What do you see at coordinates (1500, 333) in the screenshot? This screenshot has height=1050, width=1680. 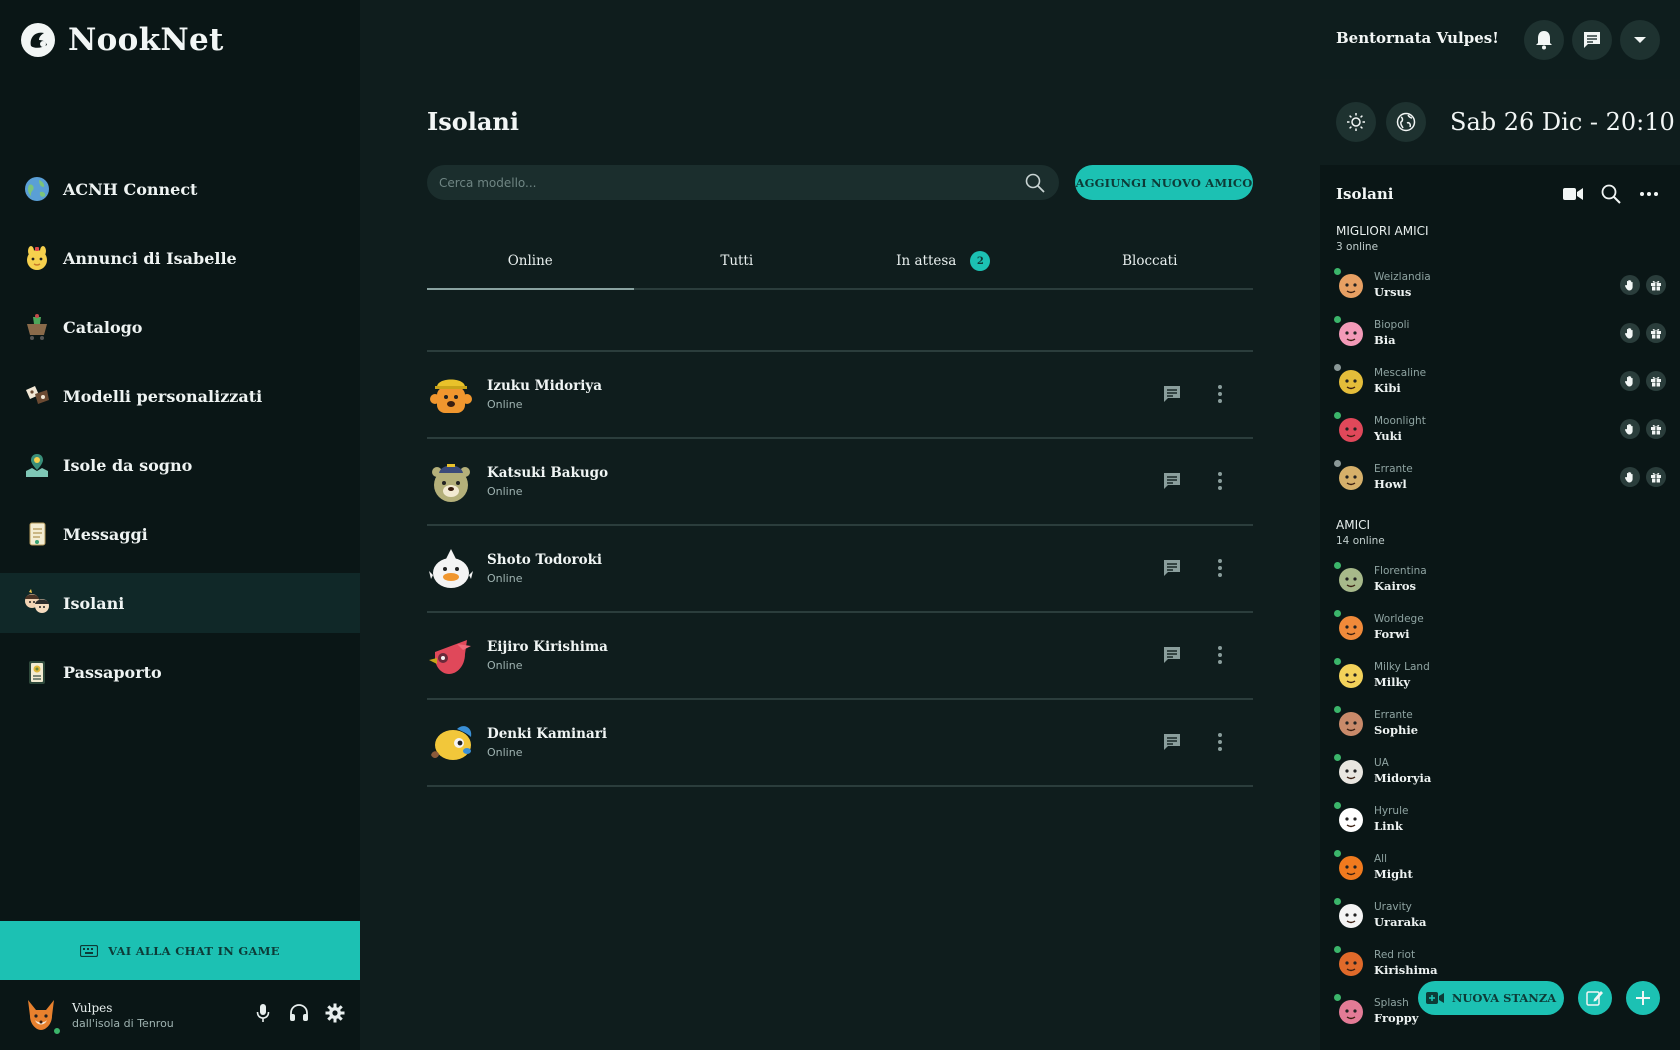 I see `list-item: Biopoli Bia` at bounding box center [1500, 333].